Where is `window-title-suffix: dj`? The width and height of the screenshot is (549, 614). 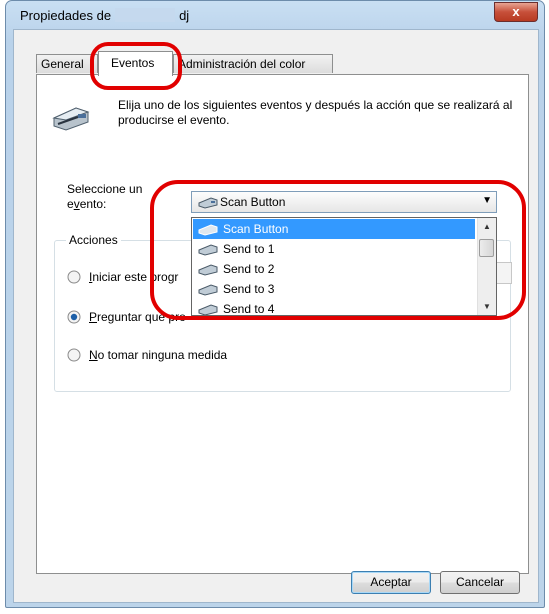
window-title-suffix: dj is located at coordinates (184, 15).